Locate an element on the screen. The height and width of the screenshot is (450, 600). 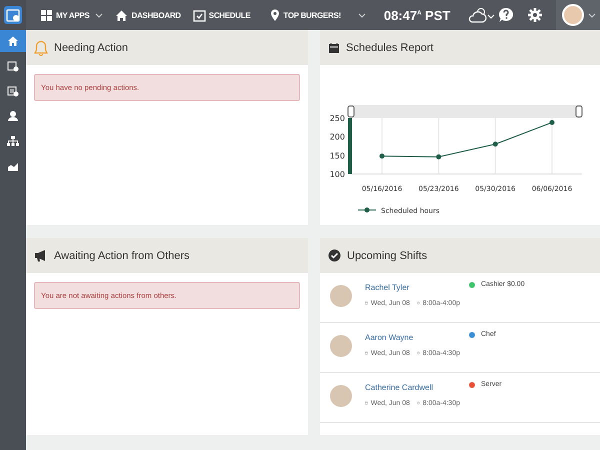
panel-title: Awaiting Action from Others is located at coordinates (122, 256).